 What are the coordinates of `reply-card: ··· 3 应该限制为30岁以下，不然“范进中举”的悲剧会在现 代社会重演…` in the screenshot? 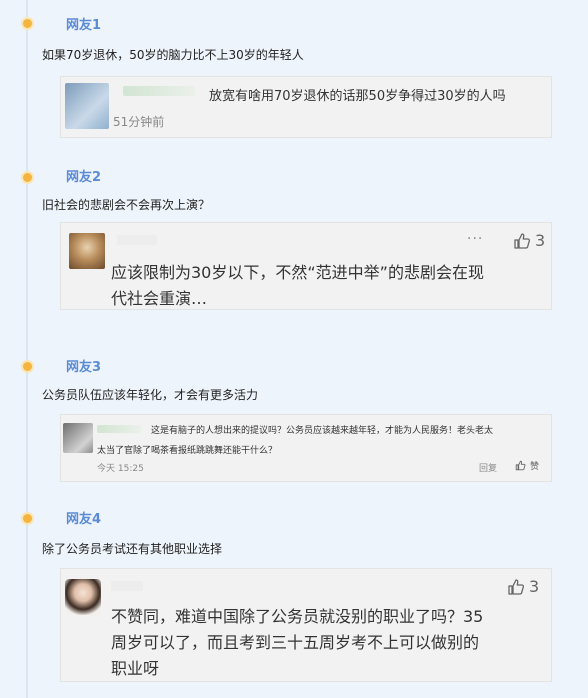 It's located at (306, 266).